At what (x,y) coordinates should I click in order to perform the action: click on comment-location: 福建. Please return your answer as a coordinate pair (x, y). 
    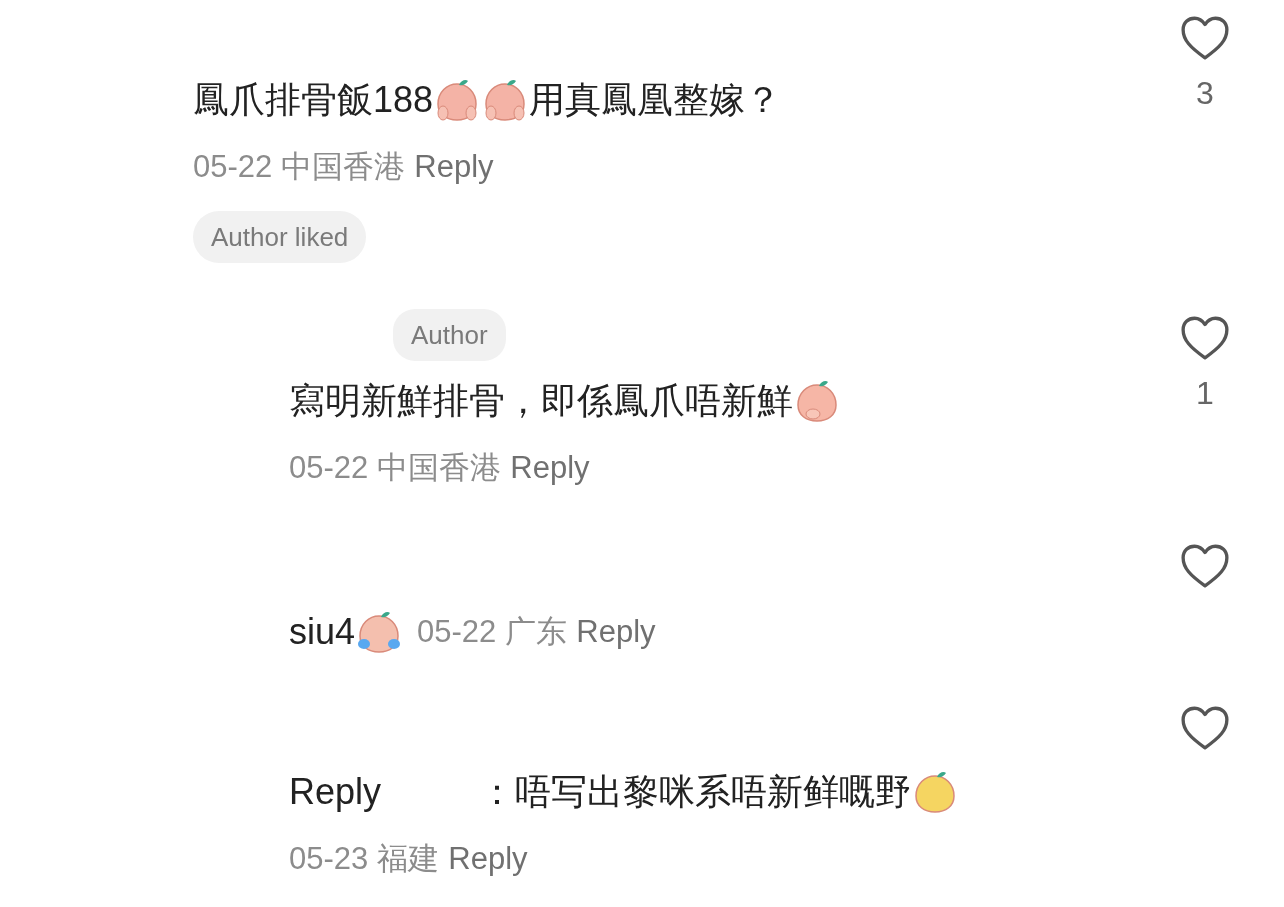
    Looking at the image, I should click on (408, 859).